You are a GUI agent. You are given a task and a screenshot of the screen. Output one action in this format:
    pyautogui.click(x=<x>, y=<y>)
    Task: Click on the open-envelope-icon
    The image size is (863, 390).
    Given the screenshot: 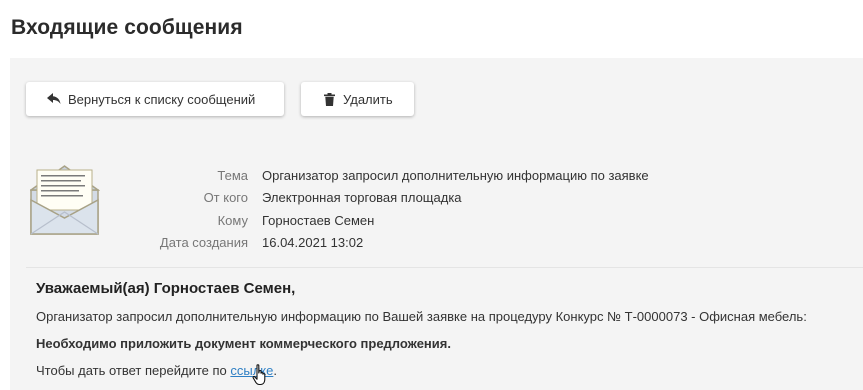 What is the action you would take?
    pyautogui.click(x=64, y=200)
    